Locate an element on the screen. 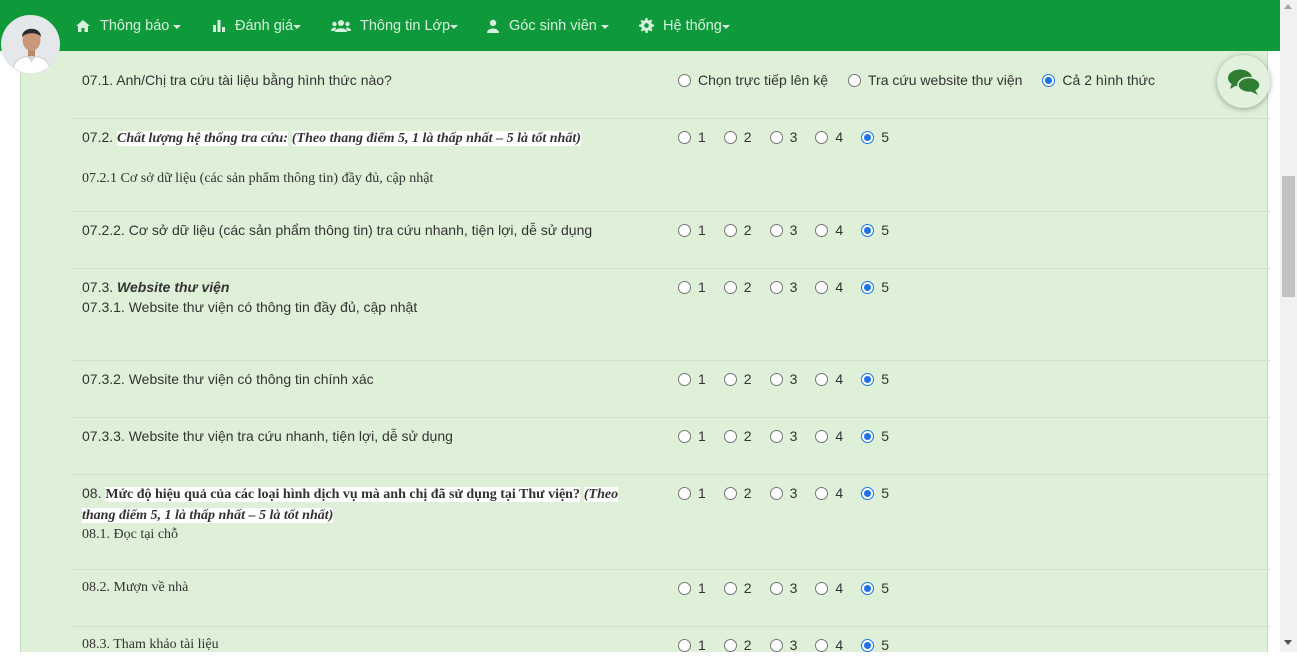 The height and width of the screenshot is (667, 1297). question-subtext: 08.1. Đọc tại chỗ is located at coordinates (130, 534).